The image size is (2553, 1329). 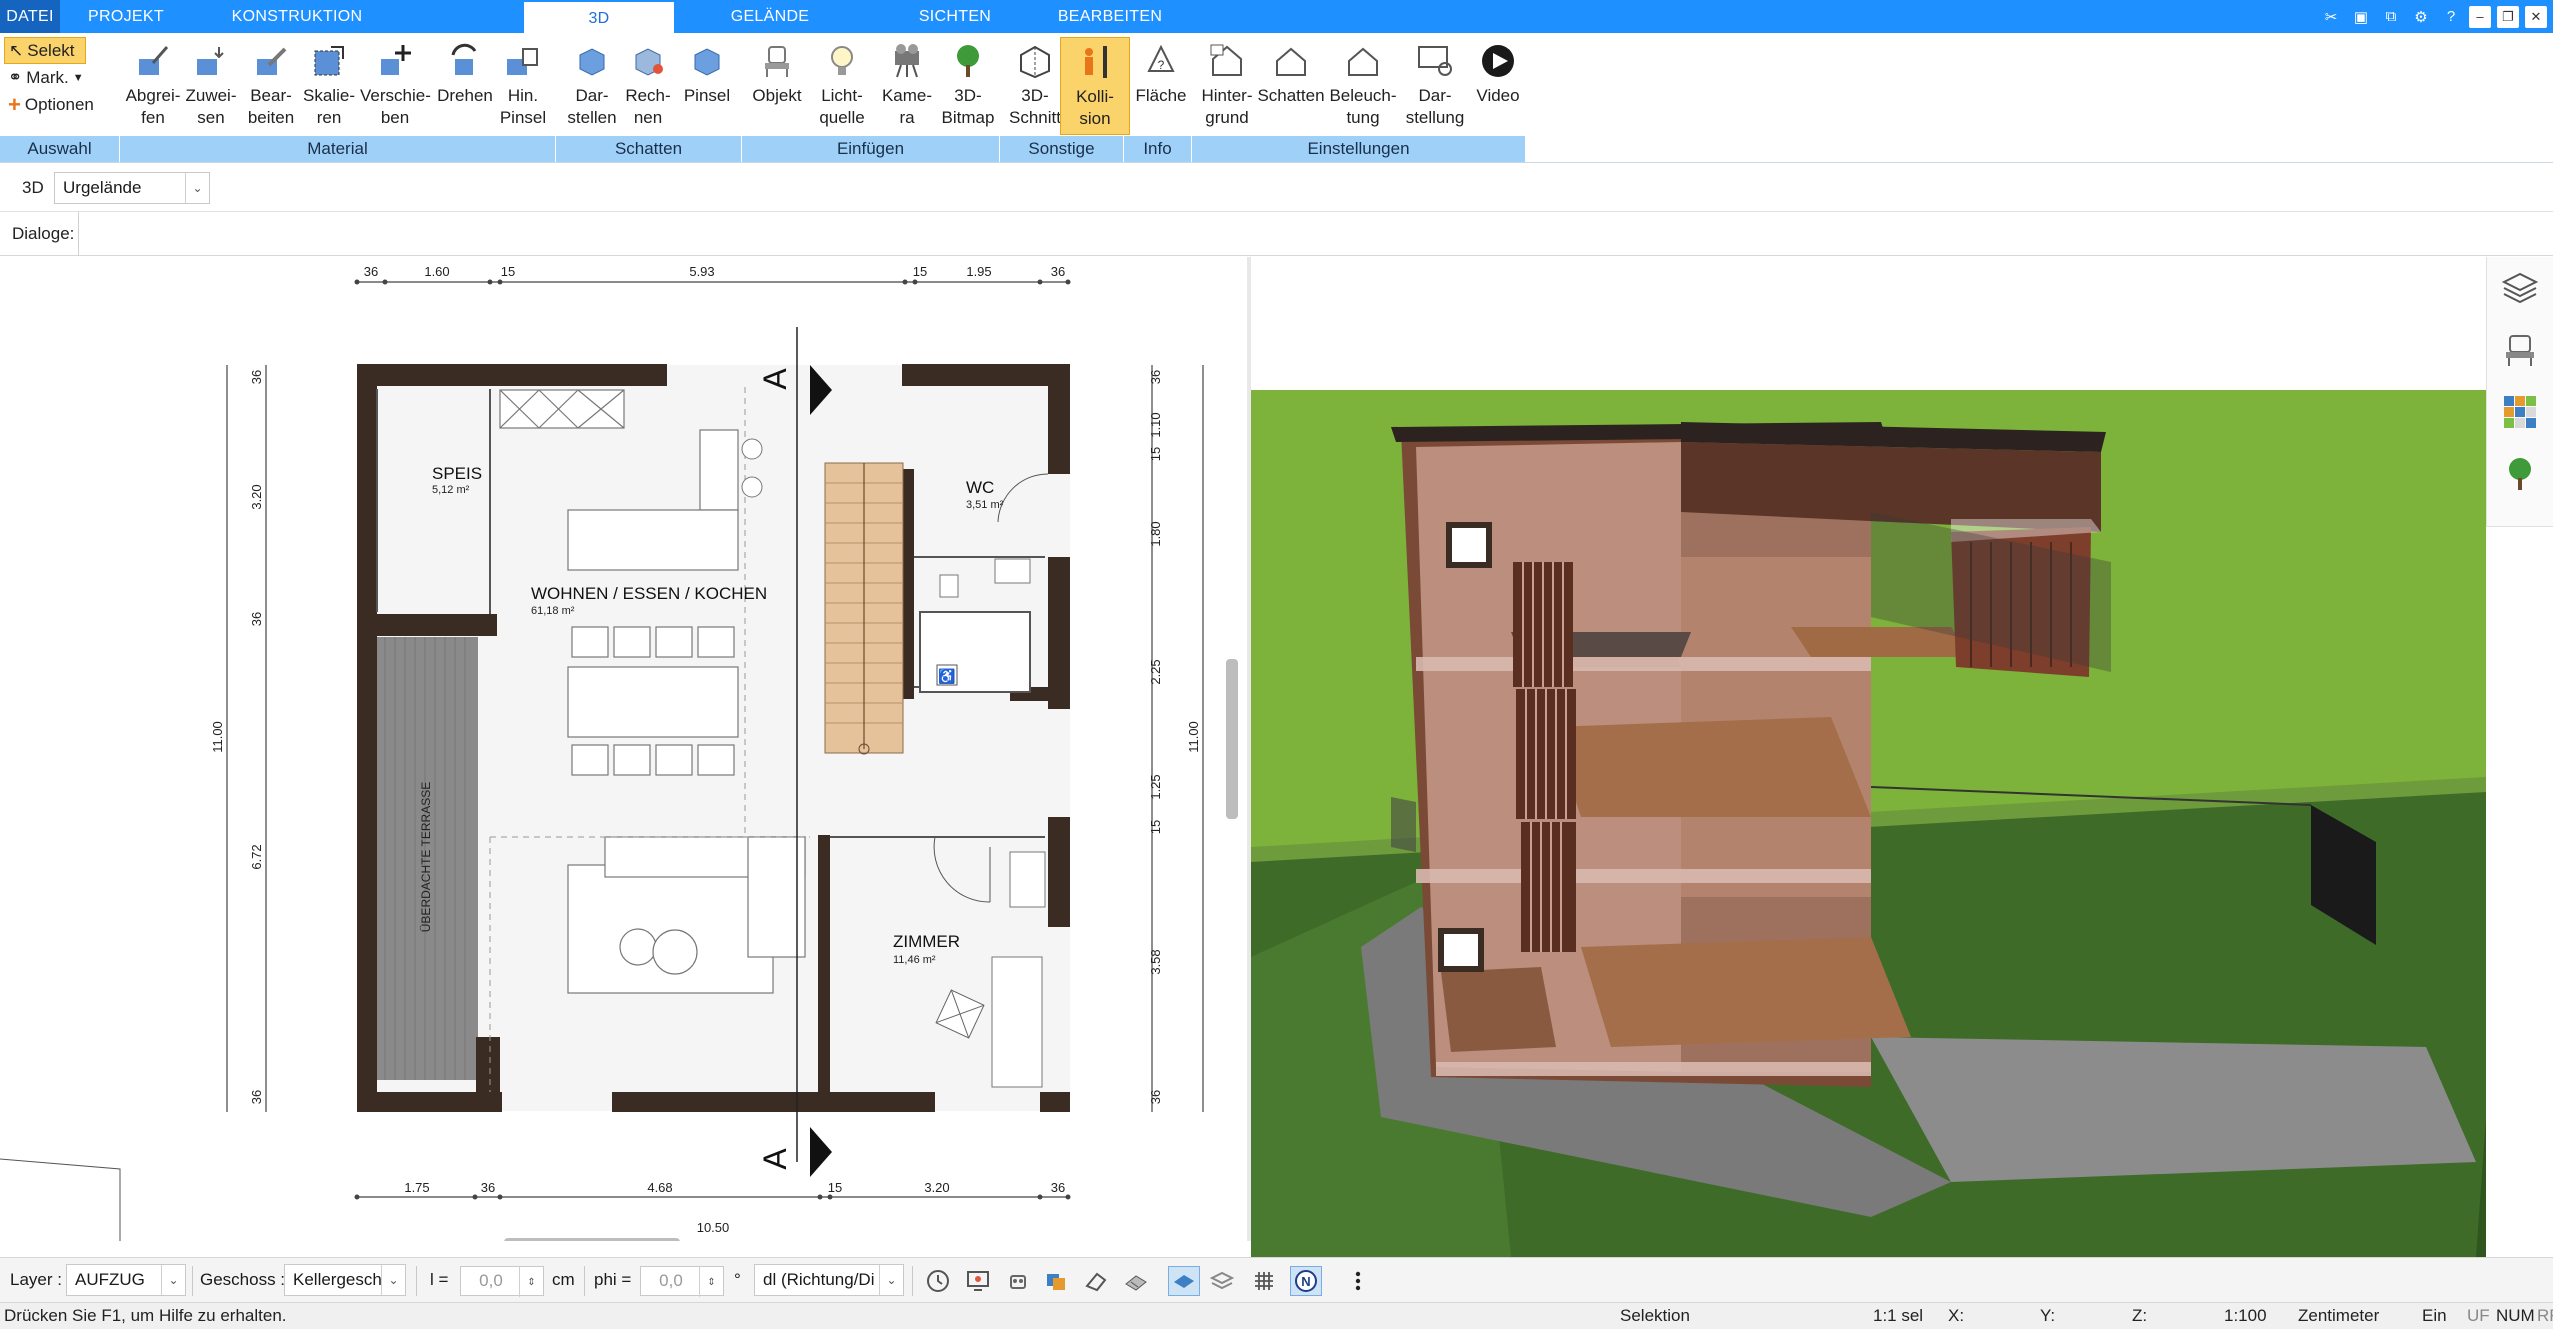 I want to click on floor-plane-icon, so click(x=1184, y=1281).